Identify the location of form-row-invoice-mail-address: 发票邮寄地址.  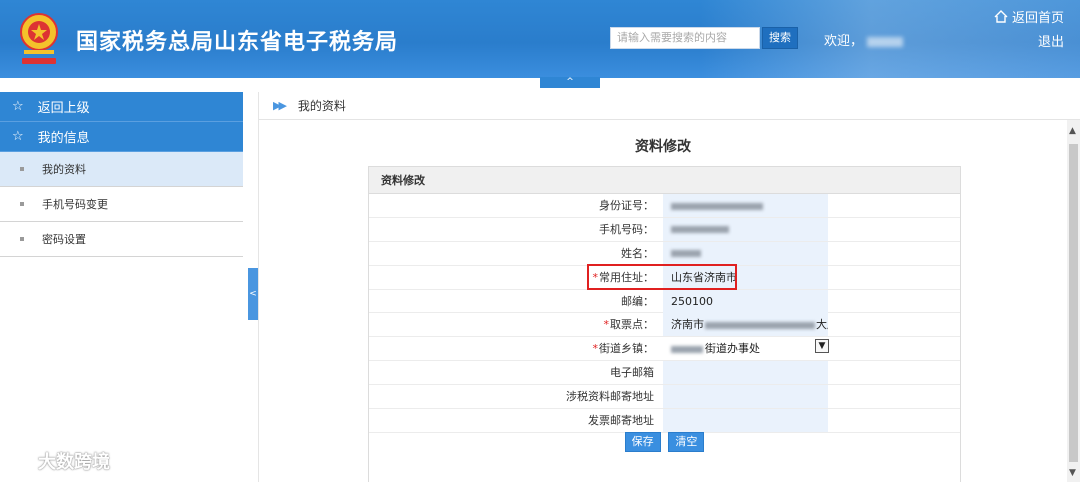
(664, 421).